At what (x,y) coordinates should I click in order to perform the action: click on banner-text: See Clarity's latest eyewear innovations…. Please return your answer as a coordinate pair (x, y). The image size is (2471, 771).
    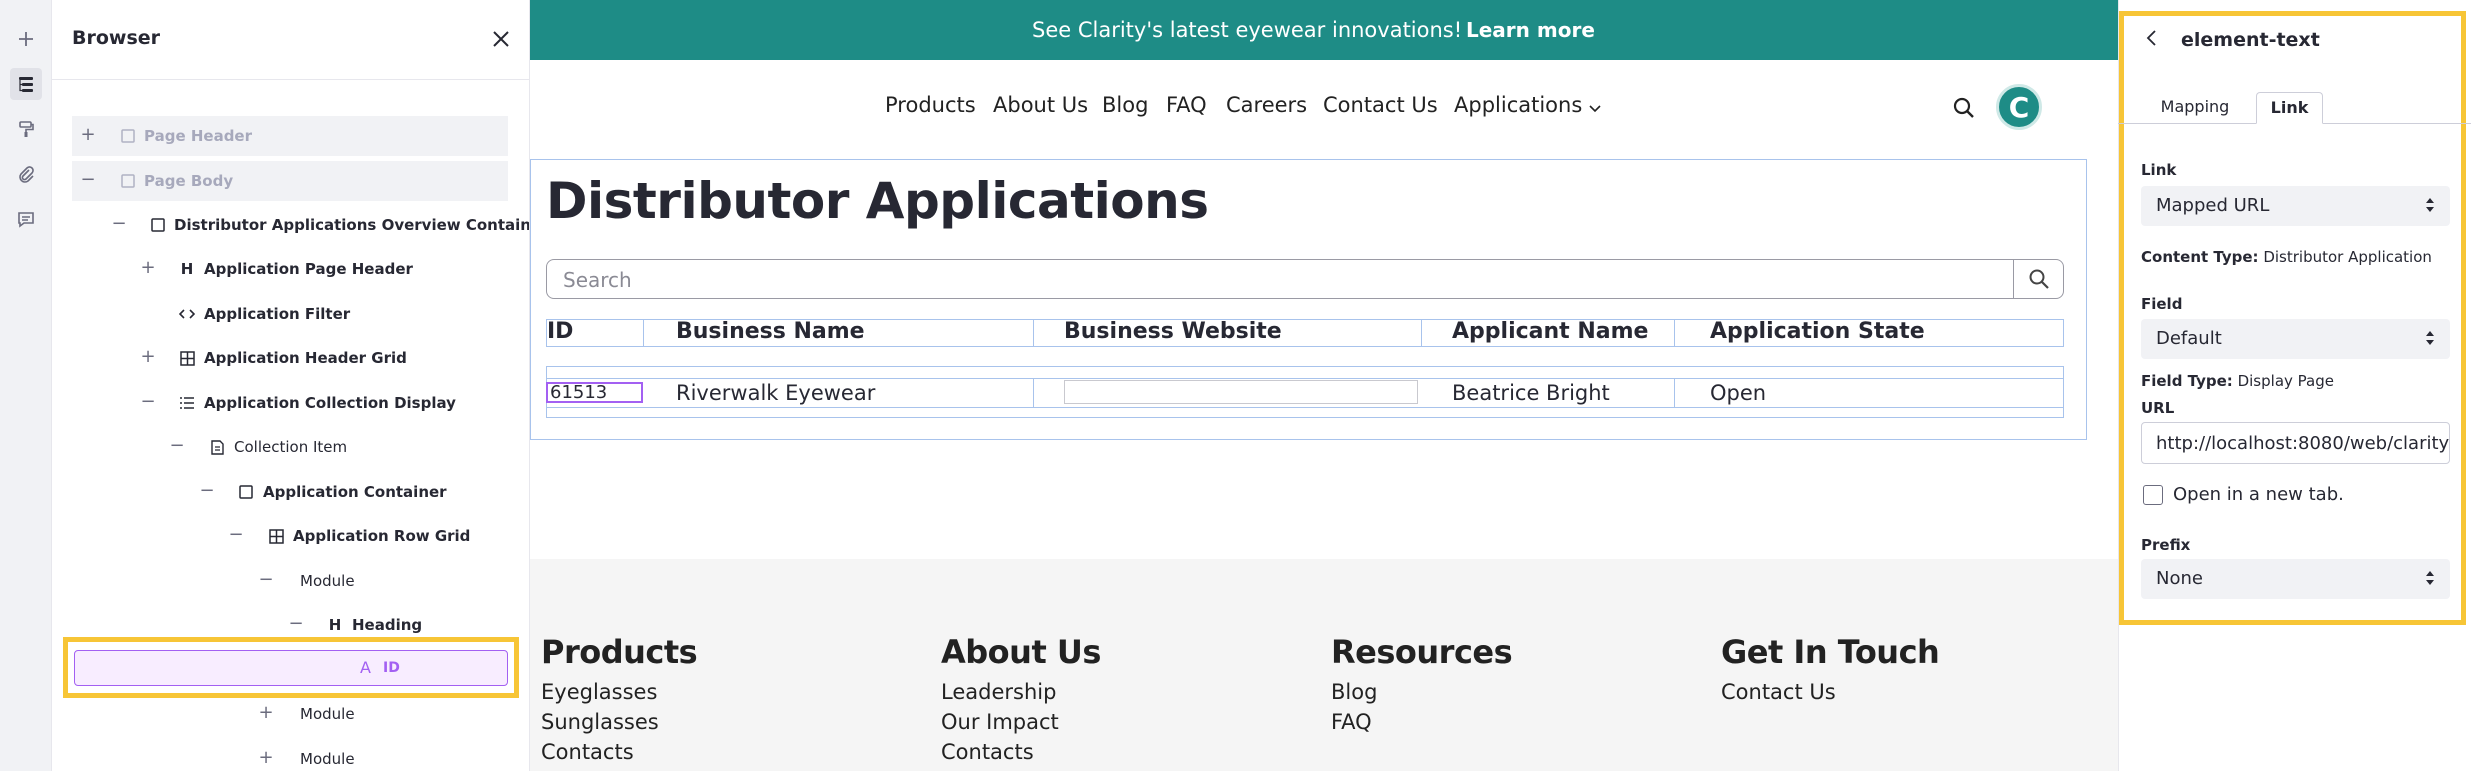
    Looking at the image, I should click on (1247, 30).